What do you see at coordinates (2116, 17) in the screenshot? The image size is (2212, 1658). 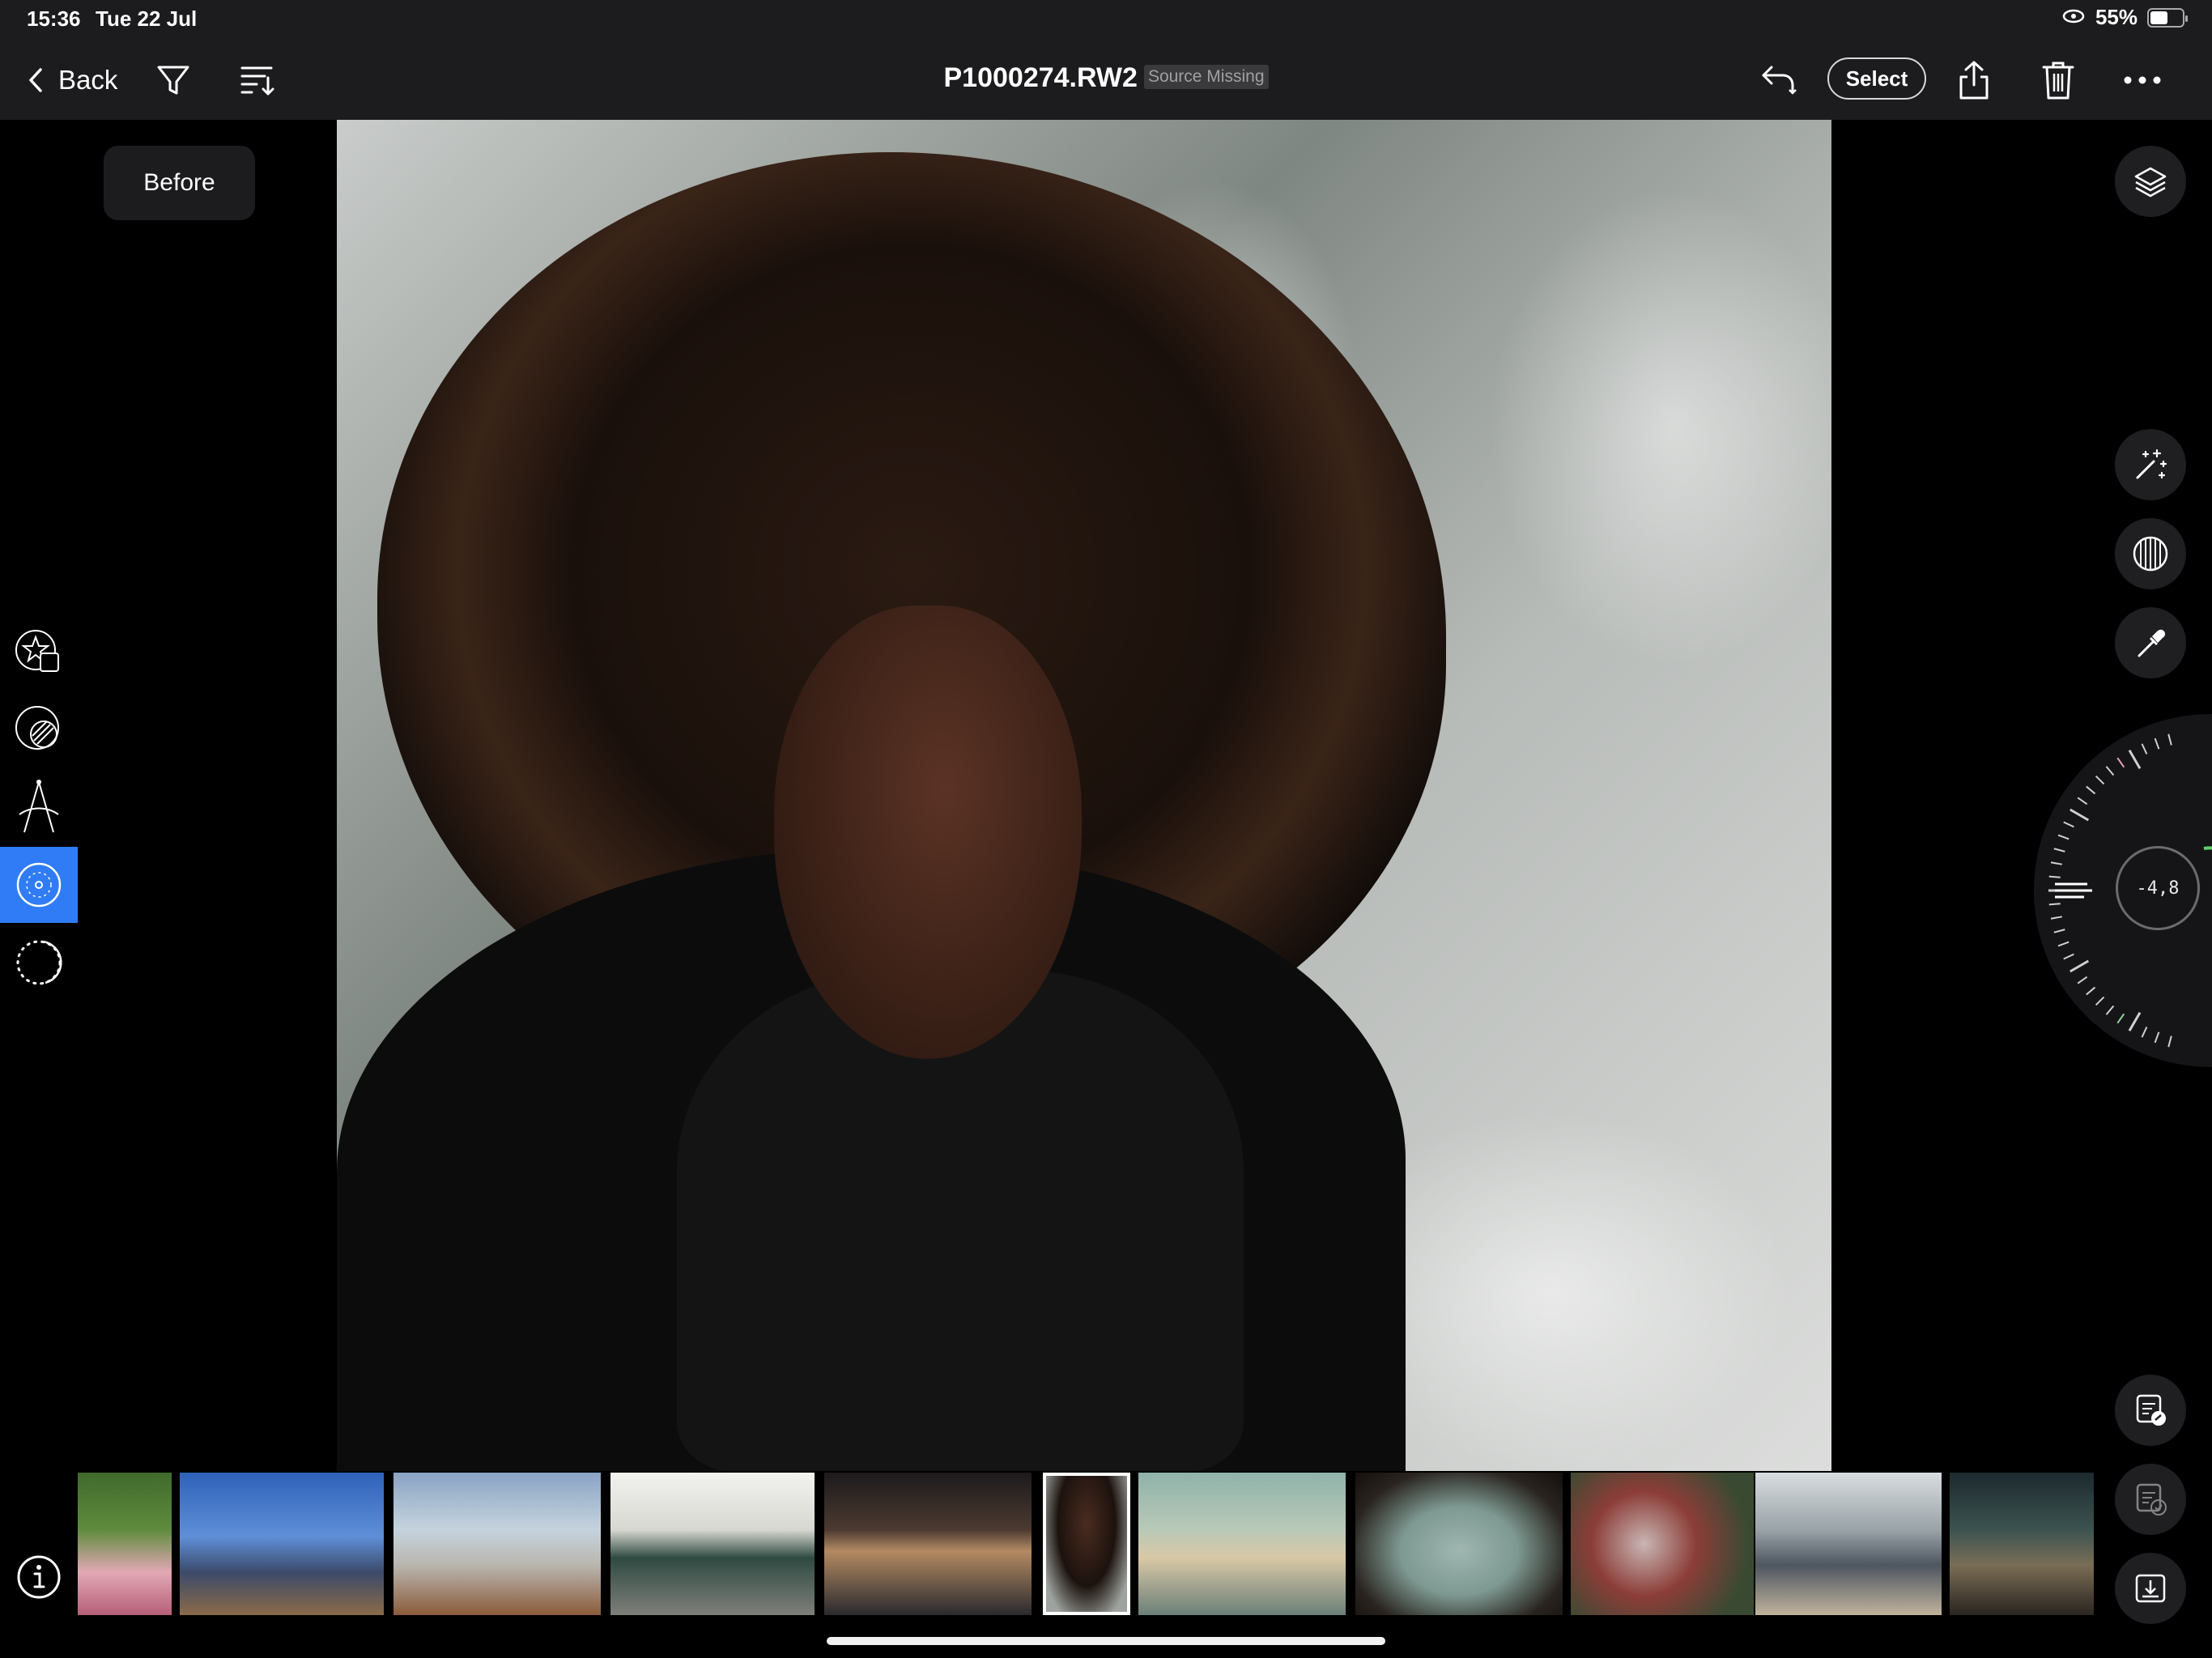 I see `battery-percent: 55%` at bounding box center [2116, 17].